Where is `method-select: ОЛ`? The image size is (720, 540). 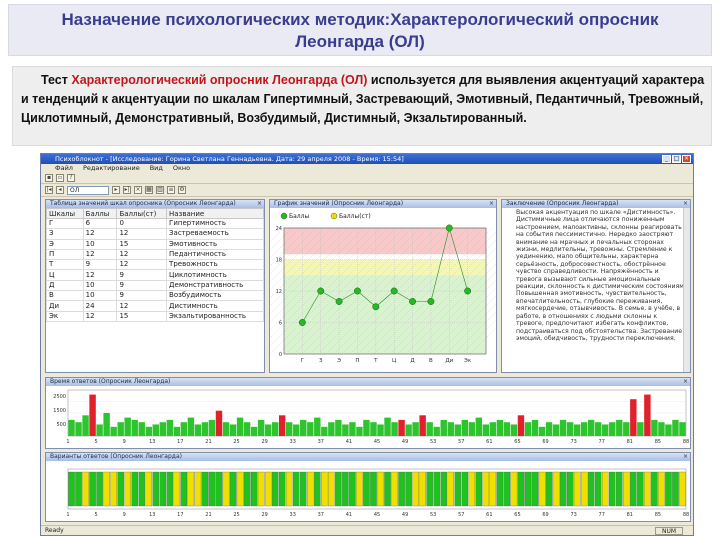 method-select: ОЛ is located at coordinates (88, 190).